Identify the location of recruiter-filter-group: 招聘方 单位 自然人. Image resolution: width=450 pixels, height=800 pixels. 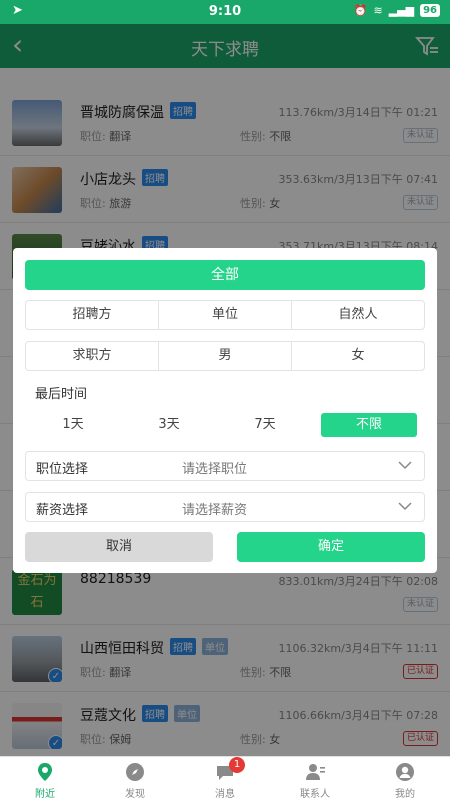
(225, 315).